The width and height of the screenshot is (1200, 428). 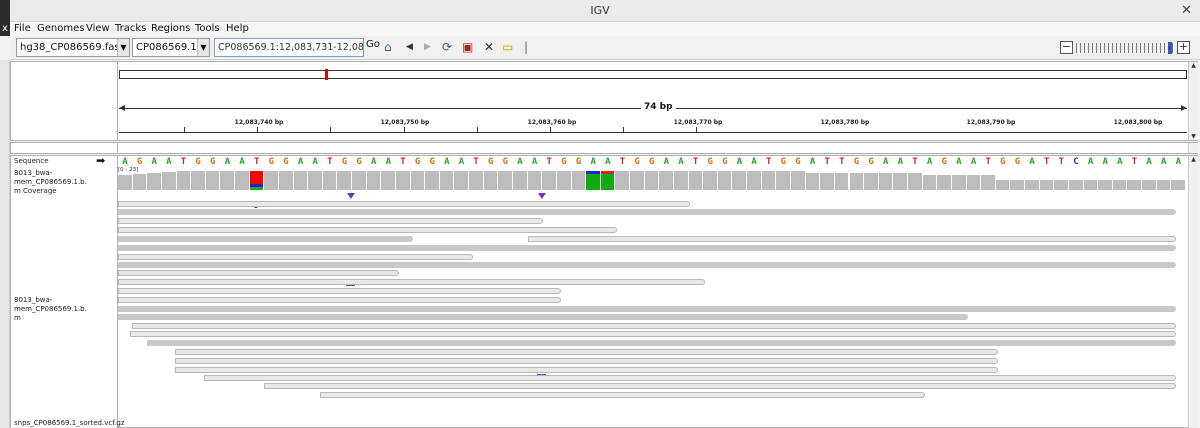 I want to click on scroll-up-icon: ▲, so click(x=1193, y=159).